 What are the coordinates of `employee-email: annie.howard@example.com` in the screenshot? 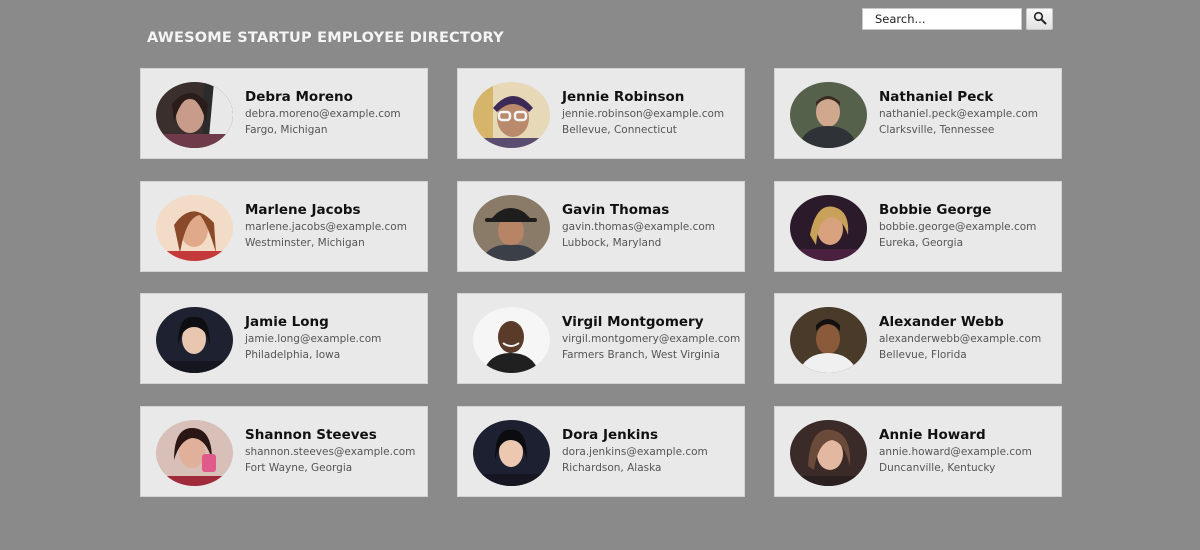 It's located at (955, 451).